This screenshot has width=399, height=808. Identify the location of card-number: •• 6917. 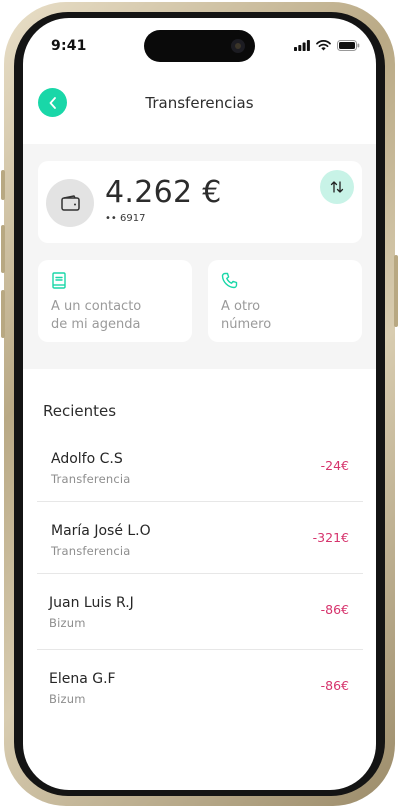
(125, 218).